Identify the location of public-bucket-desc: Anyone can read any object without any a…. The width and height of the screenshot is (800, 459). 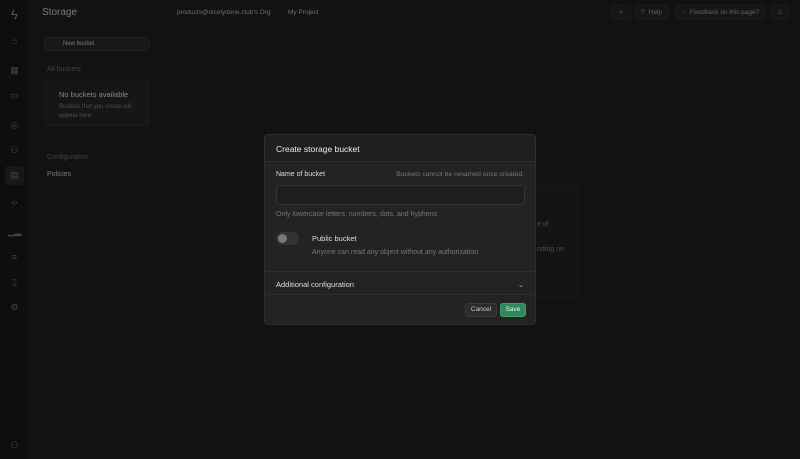
(395, 252).